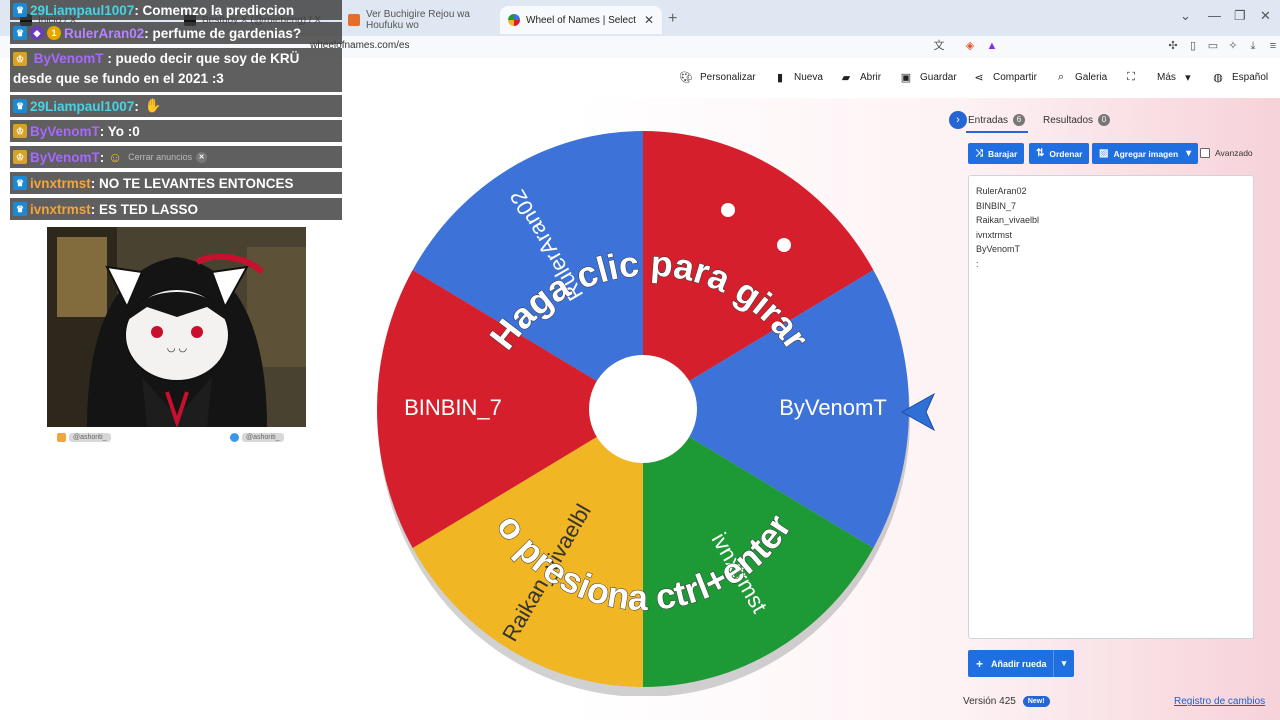  What do you see at coordinates (939, 46) in the screenshot?
I see `translate-icon: 文` at bounding box center [939, 46].